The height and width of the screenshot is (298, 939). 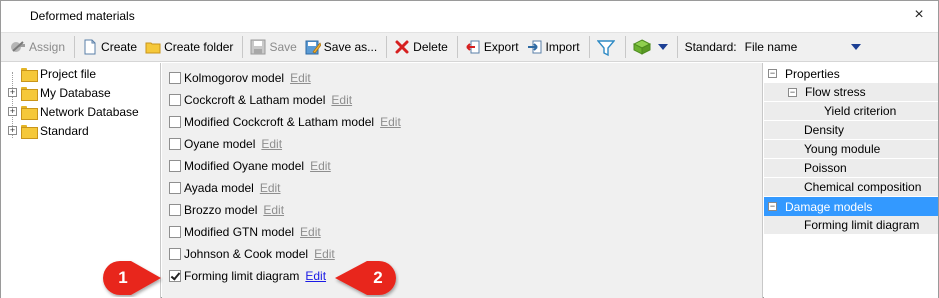 What do you see at coordinates (260, 100) in the screenshot?
I see `list-item: Cockcroft & Latham model Edit` at bounding box center [260, 100].